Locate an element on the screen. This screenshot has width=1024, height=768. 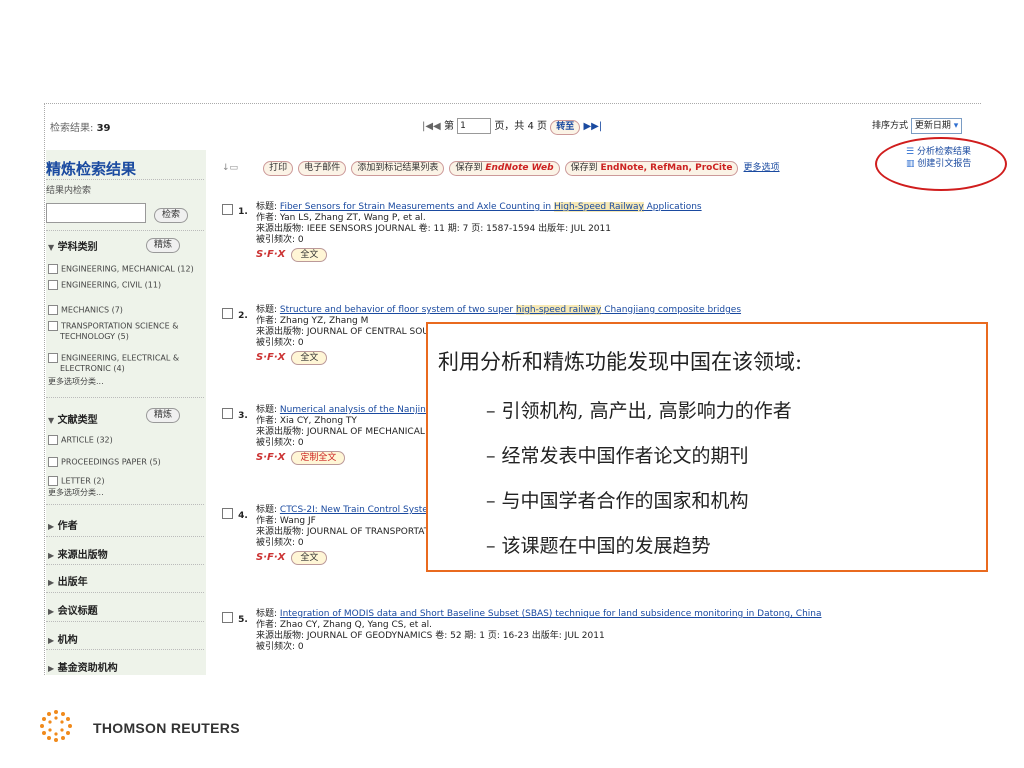
facet-subject-header: ▼ 学科类别 is located at coordinates (73, 245).